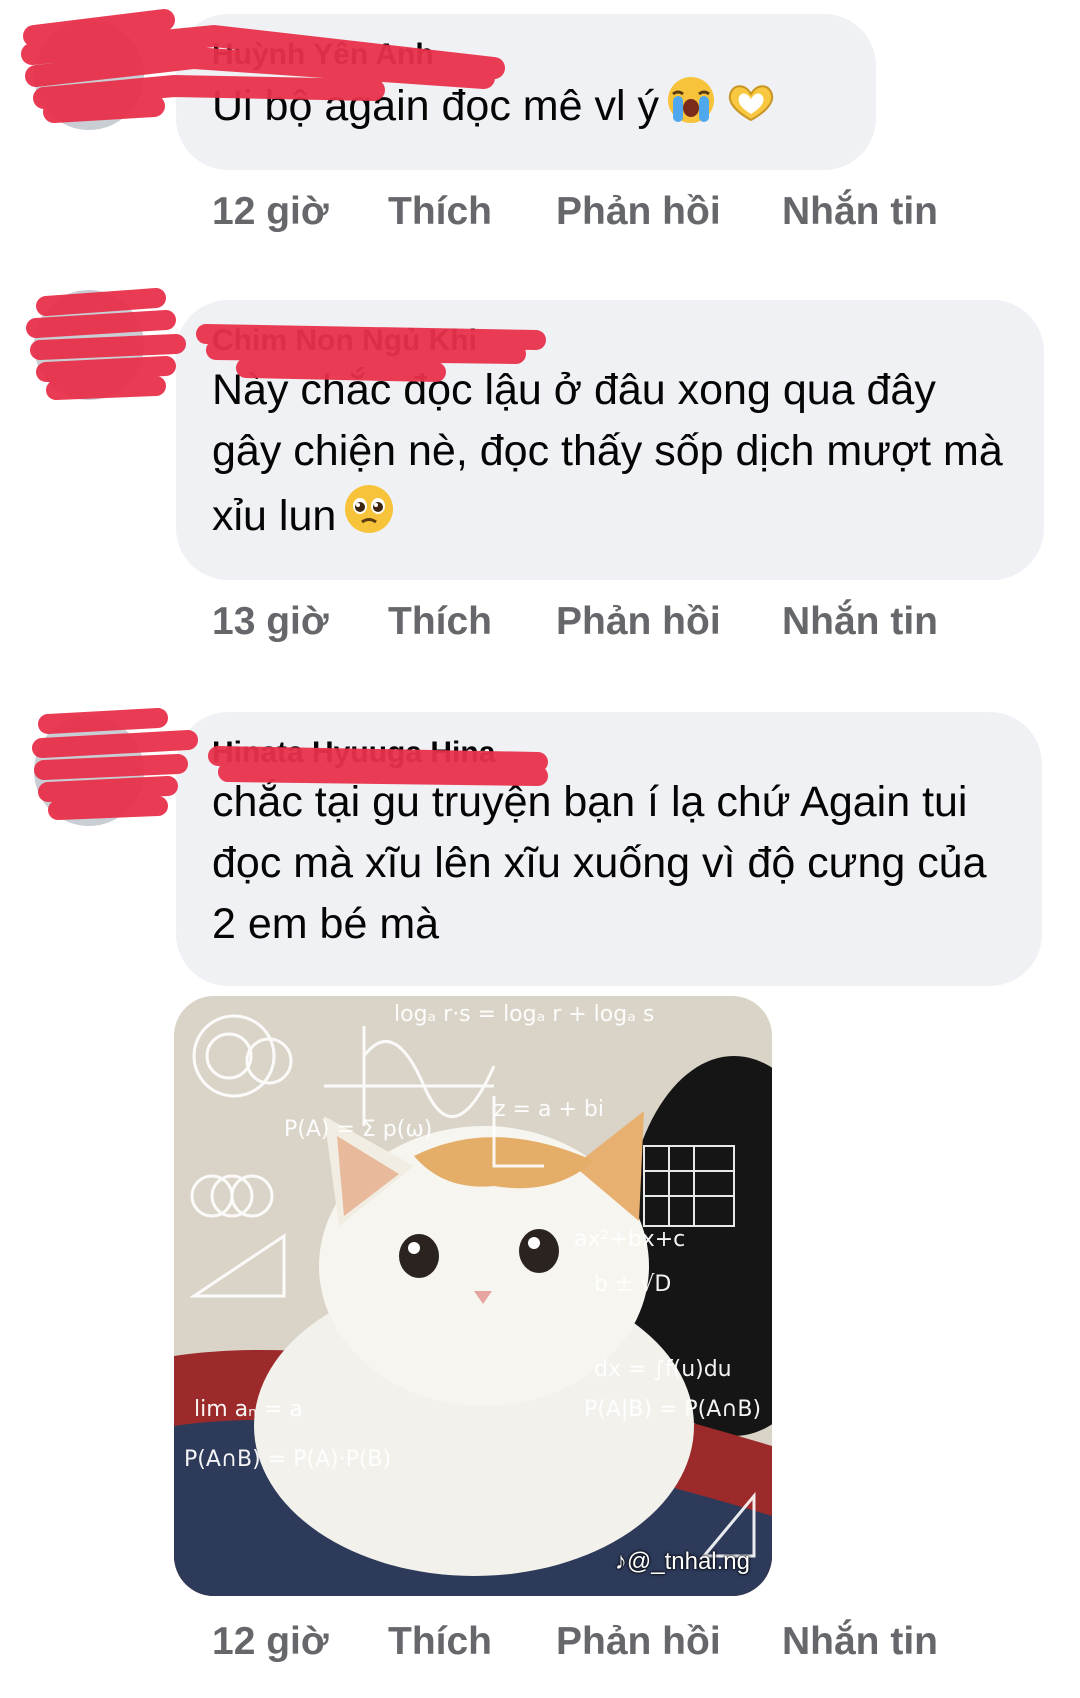 This screenshot has width=1080, height=1698. What do you see at coordinates (549, 1109) in the screenshot?
I see `svg-text: z = a + bi` at bounding box center [549, 1109].